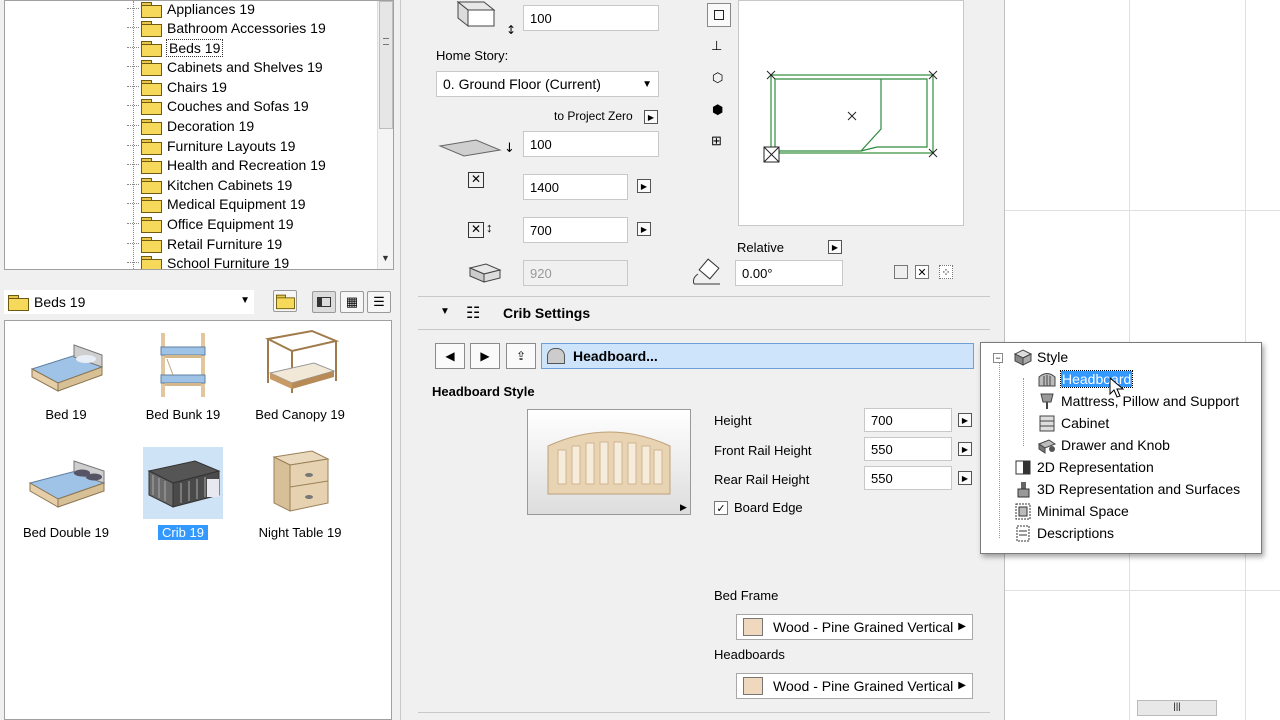  I want to click on item-label: Bed 19, so click(66, 414).